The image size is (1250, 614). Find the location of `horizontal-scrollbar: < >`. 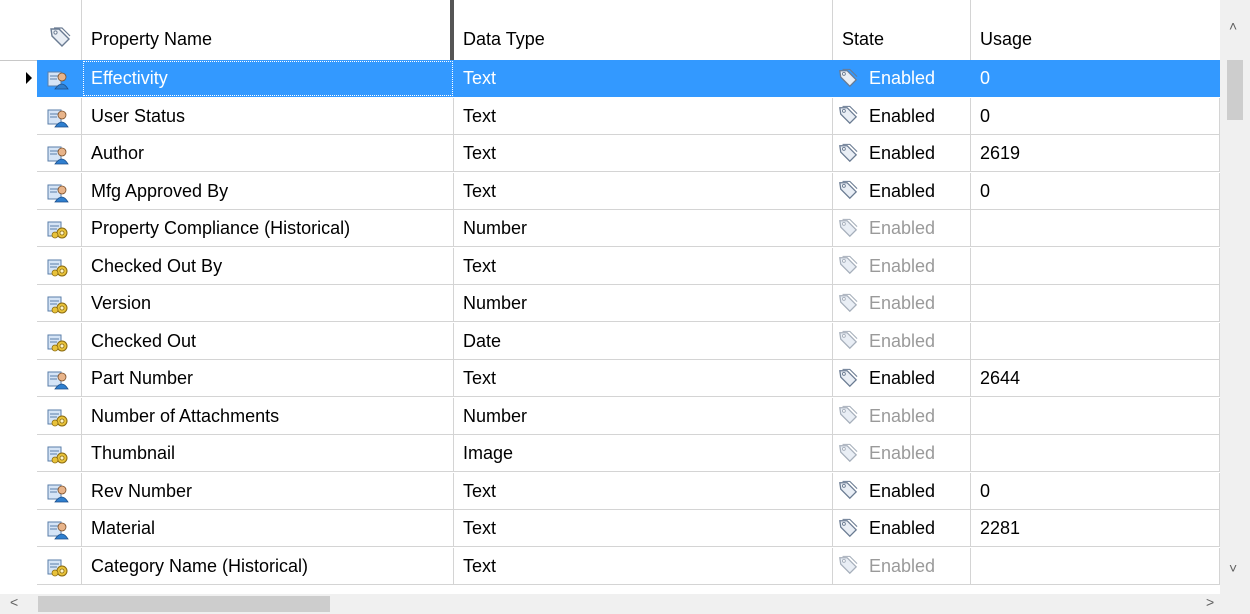

horizontal-scrollbar: < > is located at coordinates (625, 604).